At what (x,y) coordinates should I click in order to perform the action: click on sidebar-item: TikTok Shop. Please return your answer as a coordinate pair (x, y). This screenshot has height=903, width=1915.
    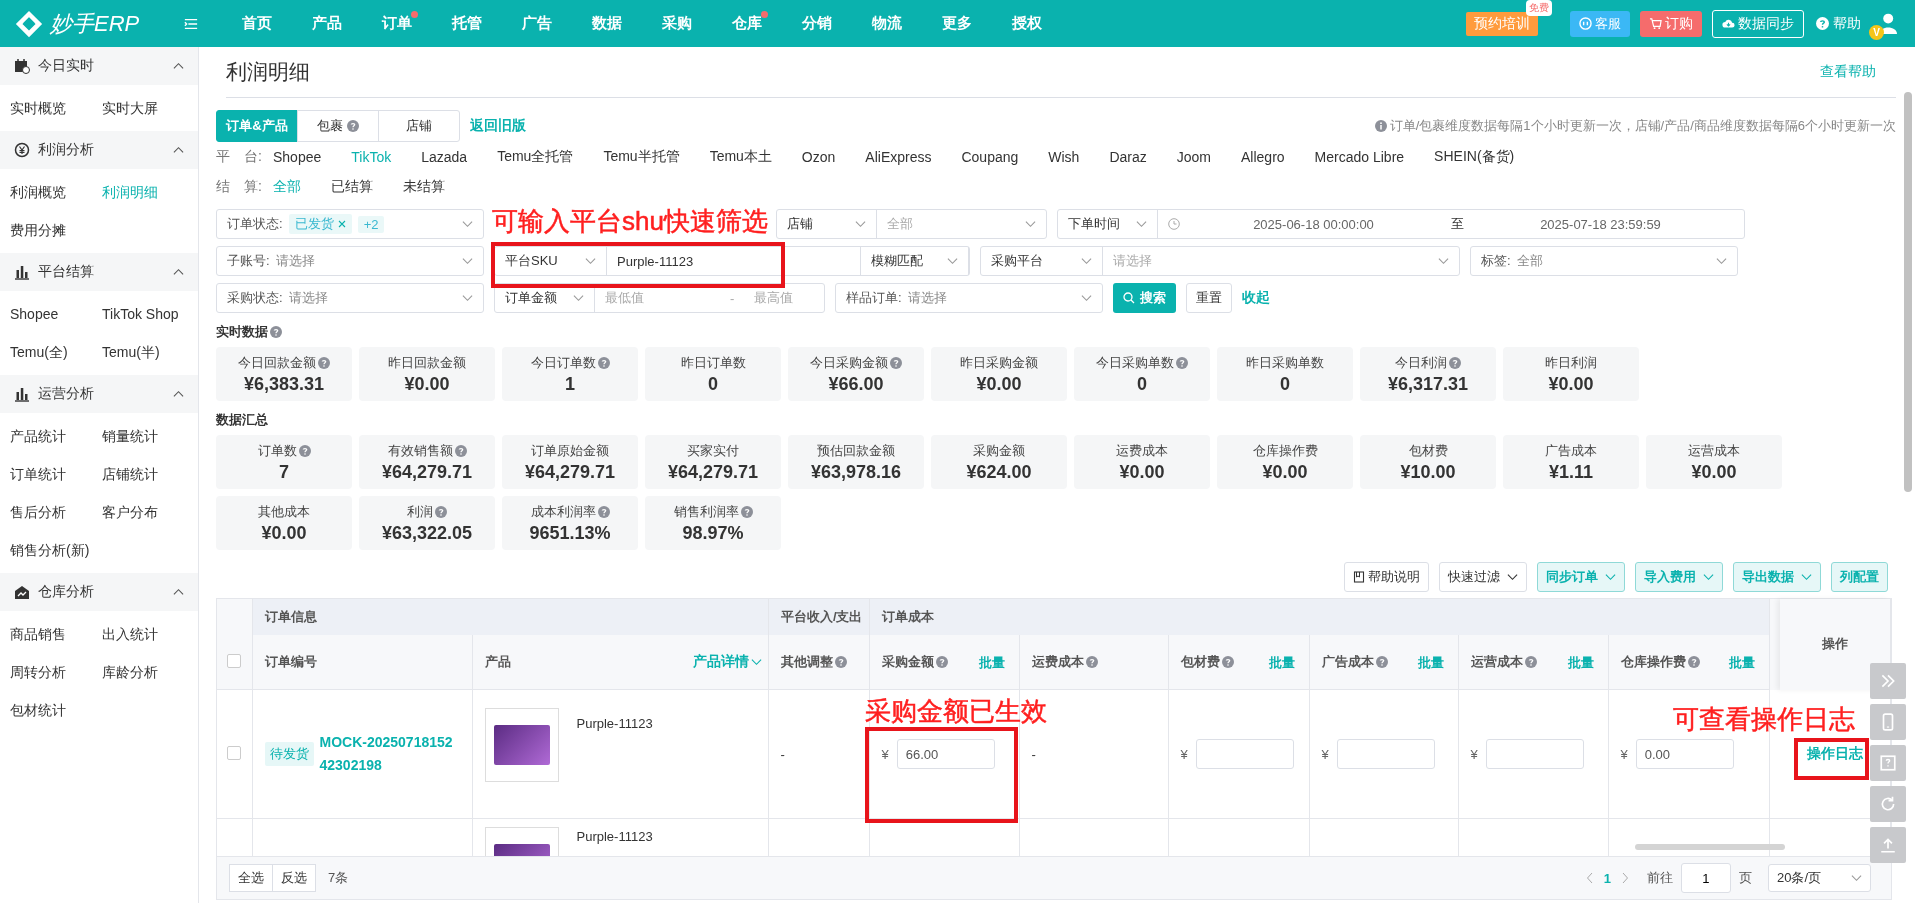
    Looking at the image, I should click on (152, 314).